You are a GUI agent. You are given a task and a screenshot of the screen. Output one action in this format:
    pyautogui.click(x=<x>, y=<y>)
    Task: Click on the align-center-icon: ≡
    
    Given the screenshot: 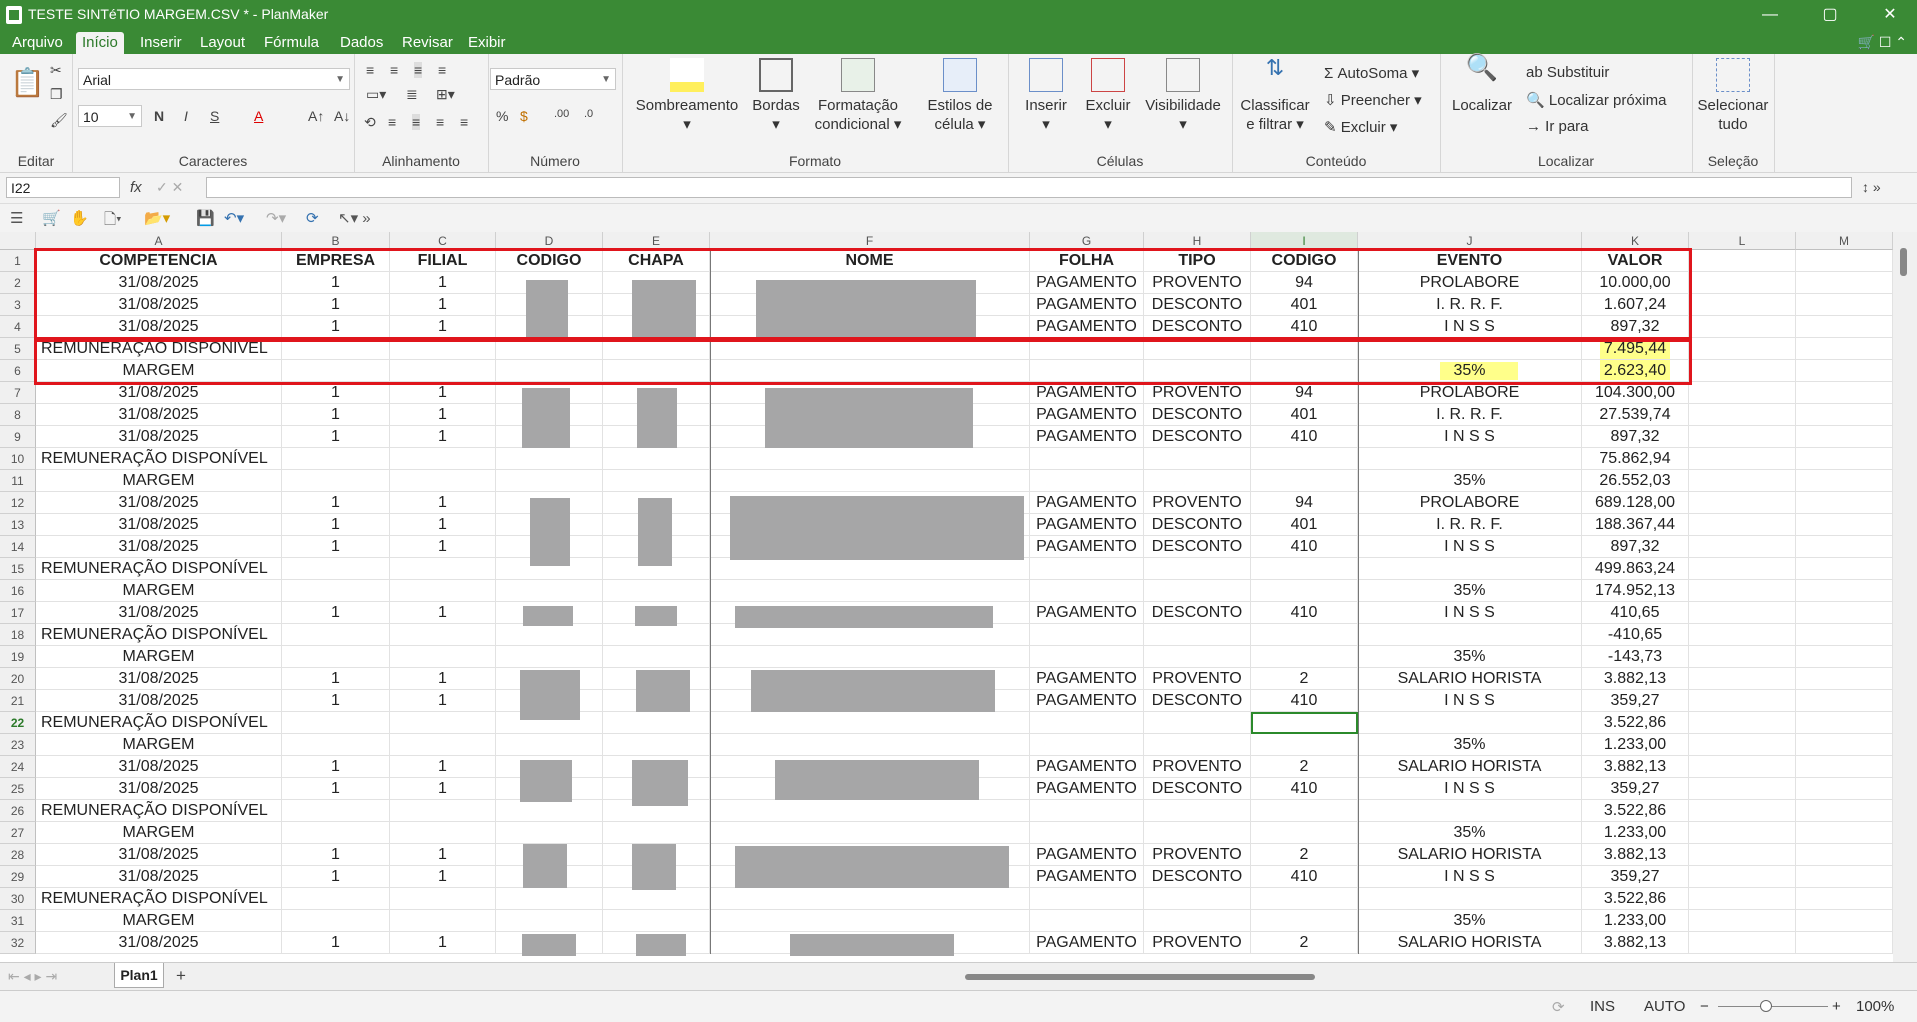 What is the action you would take?
    pyautogui.click(x=416, y=122)
    